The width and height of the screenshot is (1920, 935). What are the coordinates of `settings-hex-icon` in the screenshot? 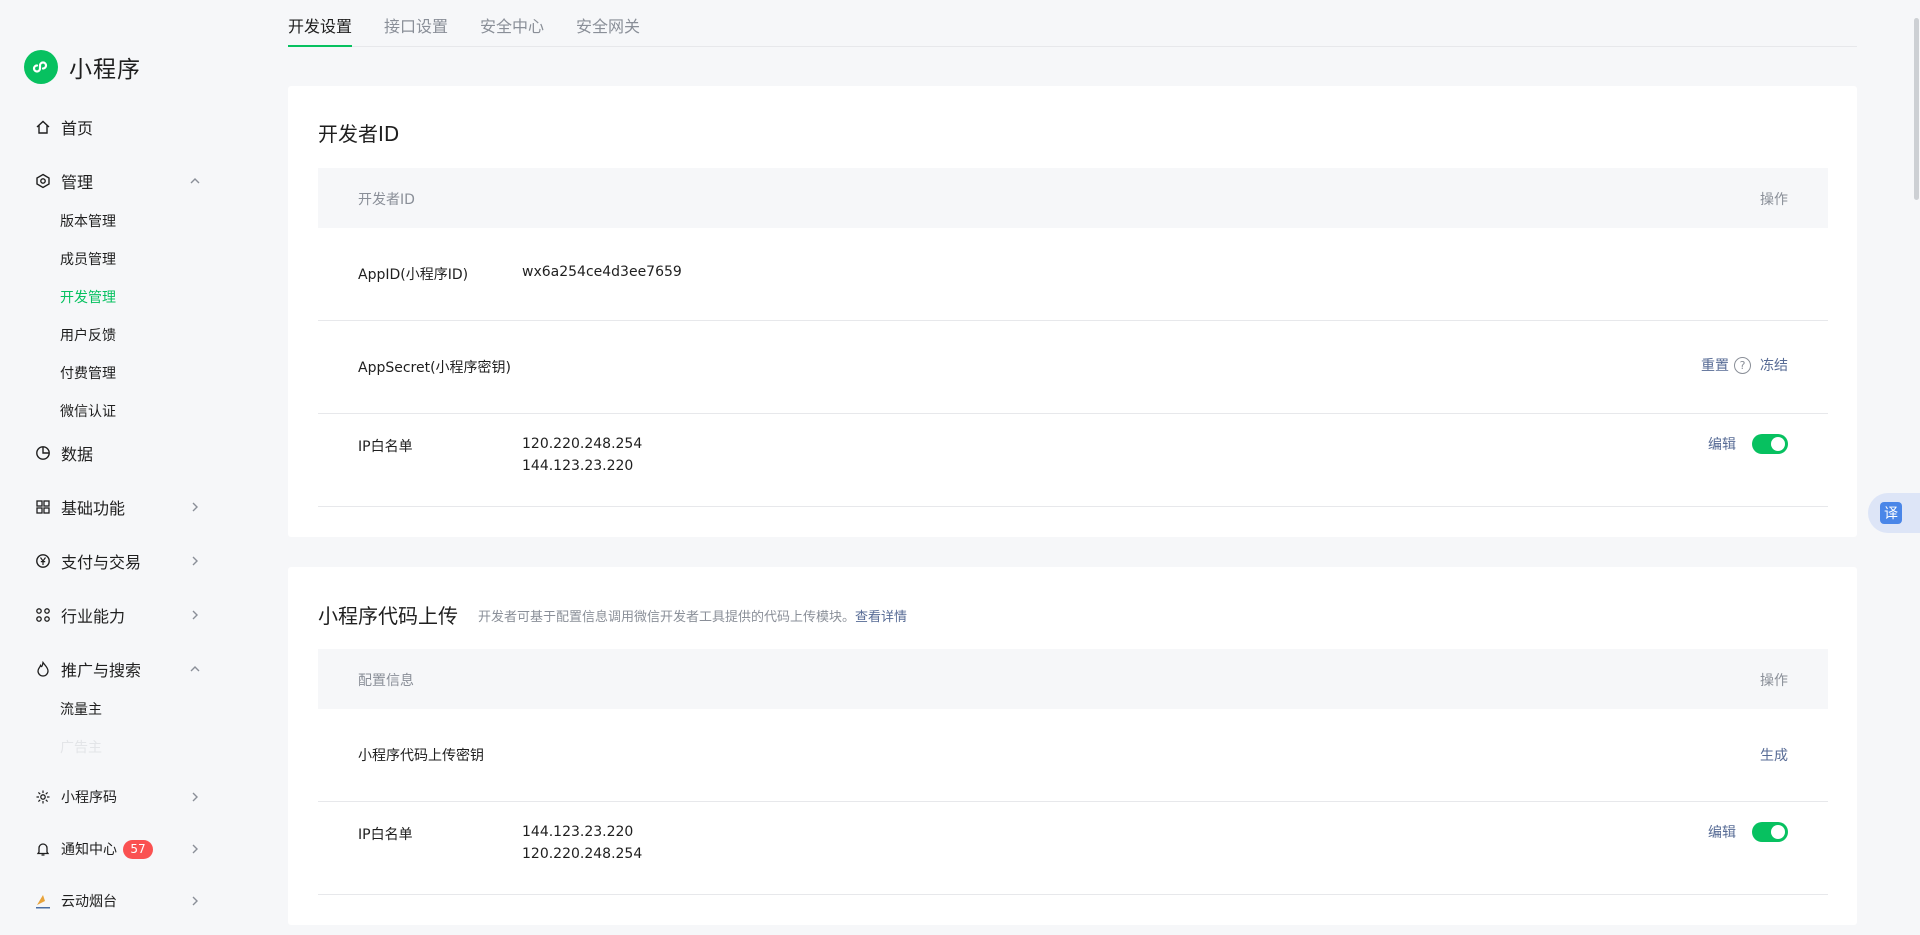 It's located at (43, 181).